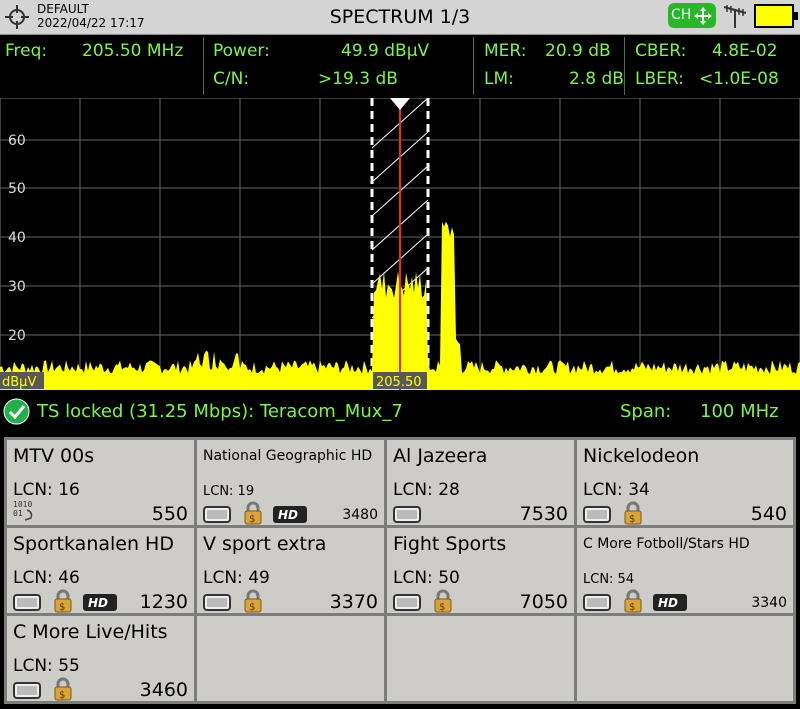  What do you see at coordinates (16, 411) in the screenshot?
I see `check-icon` at bounding box center [16, 411].